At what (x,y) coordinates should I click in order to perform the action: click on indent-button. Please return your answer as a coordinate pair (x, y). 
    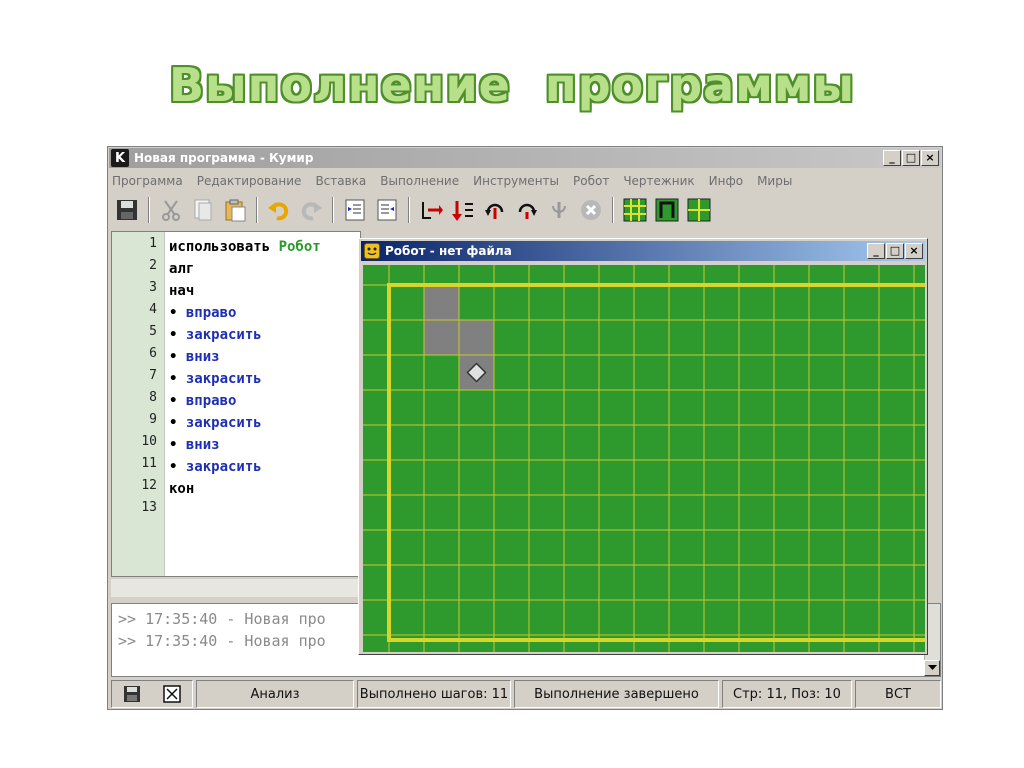
    Looking at the image, I should click on (355, 210).